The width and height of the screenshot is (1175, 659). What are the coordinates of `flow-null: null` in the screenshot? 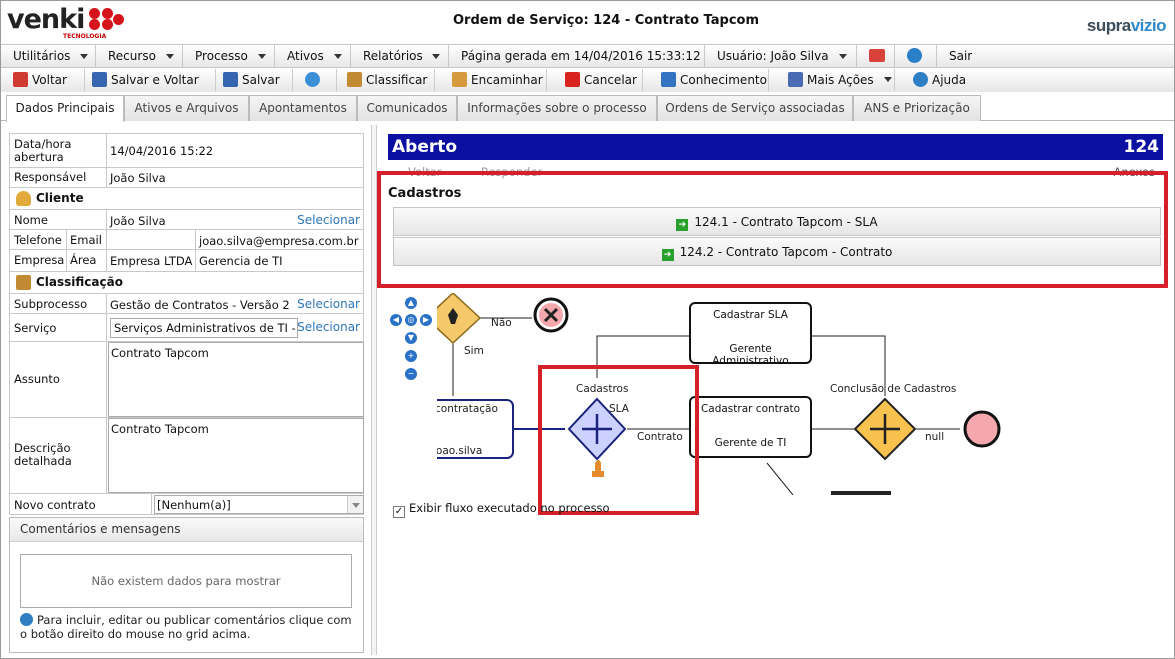 It's located at (935, 437).